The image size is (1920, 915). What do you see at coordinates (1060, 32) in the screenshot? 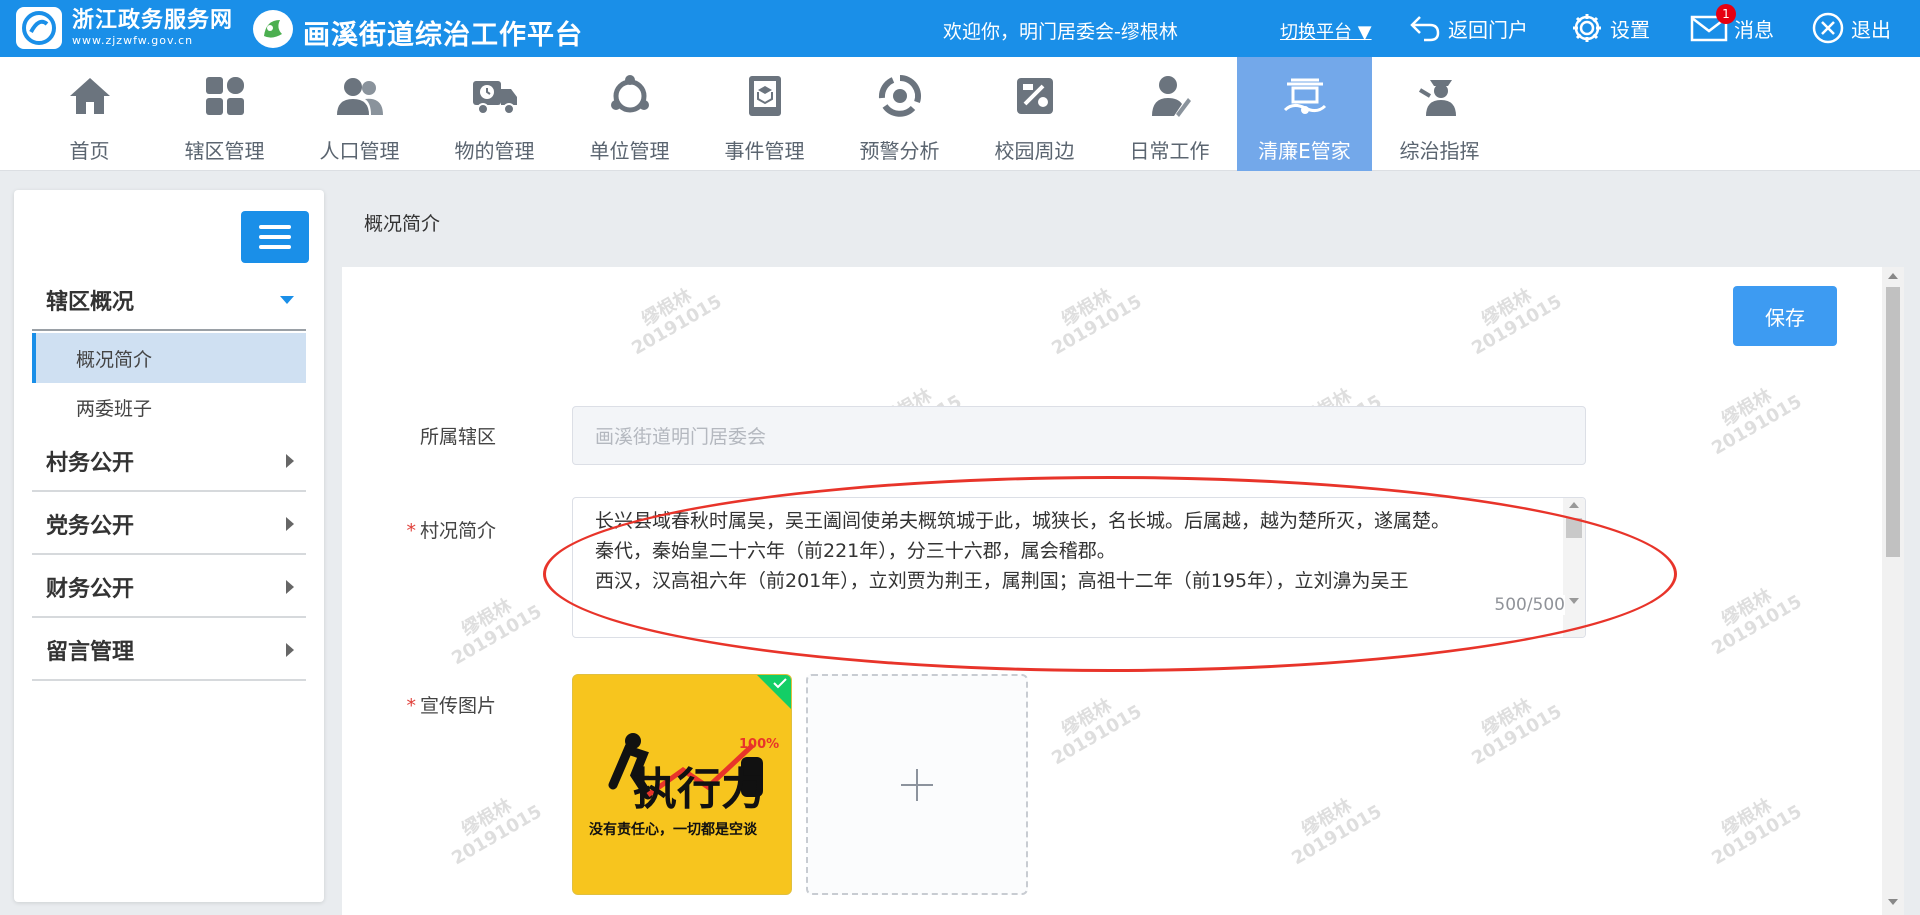
I see `welcome-text: 欢迎你，明门居委会-缪根林` at bounding box center [1060, 32].